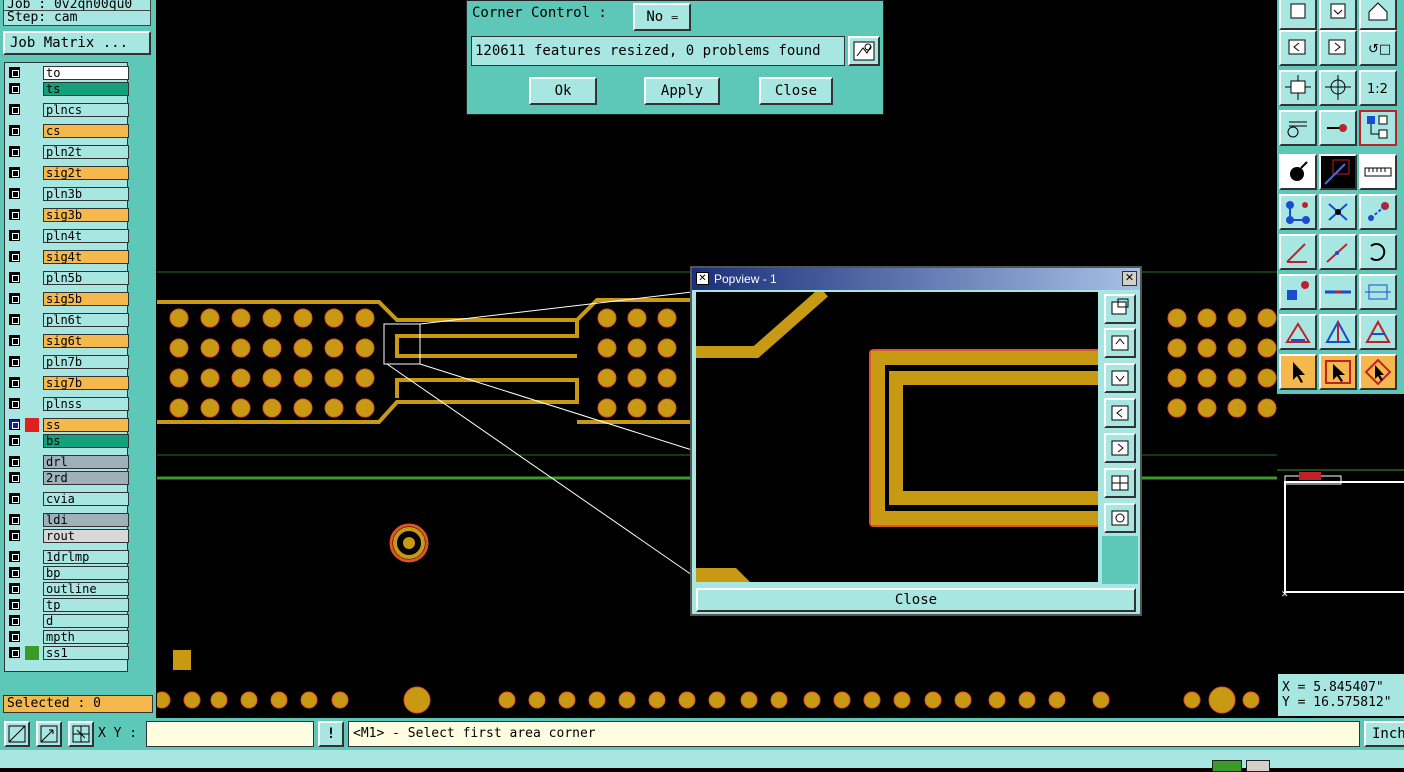 This screenshot has height=772, width=1404. Describe the element at coordinates (86, 478) in the screenshot. I see `layer-name: 2rd` at that location.